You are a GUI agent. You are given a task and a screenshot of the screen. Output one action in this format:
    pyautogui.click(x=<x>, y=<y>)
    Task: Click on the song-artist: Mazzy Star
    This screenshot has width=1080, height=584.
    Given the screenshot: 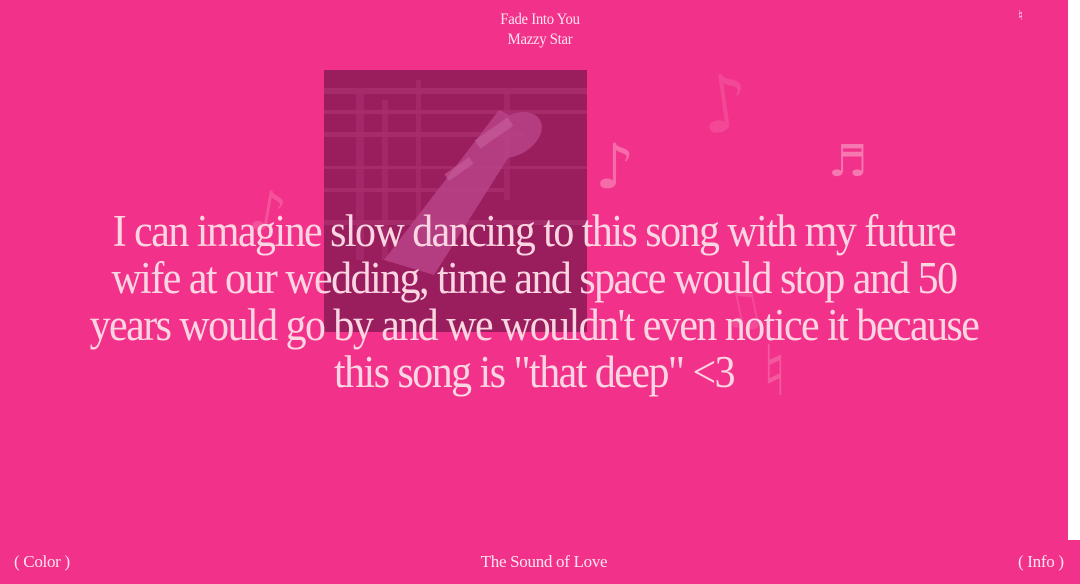 What is the action you would take?
    pyautogui.click(x=540, y=39)
    